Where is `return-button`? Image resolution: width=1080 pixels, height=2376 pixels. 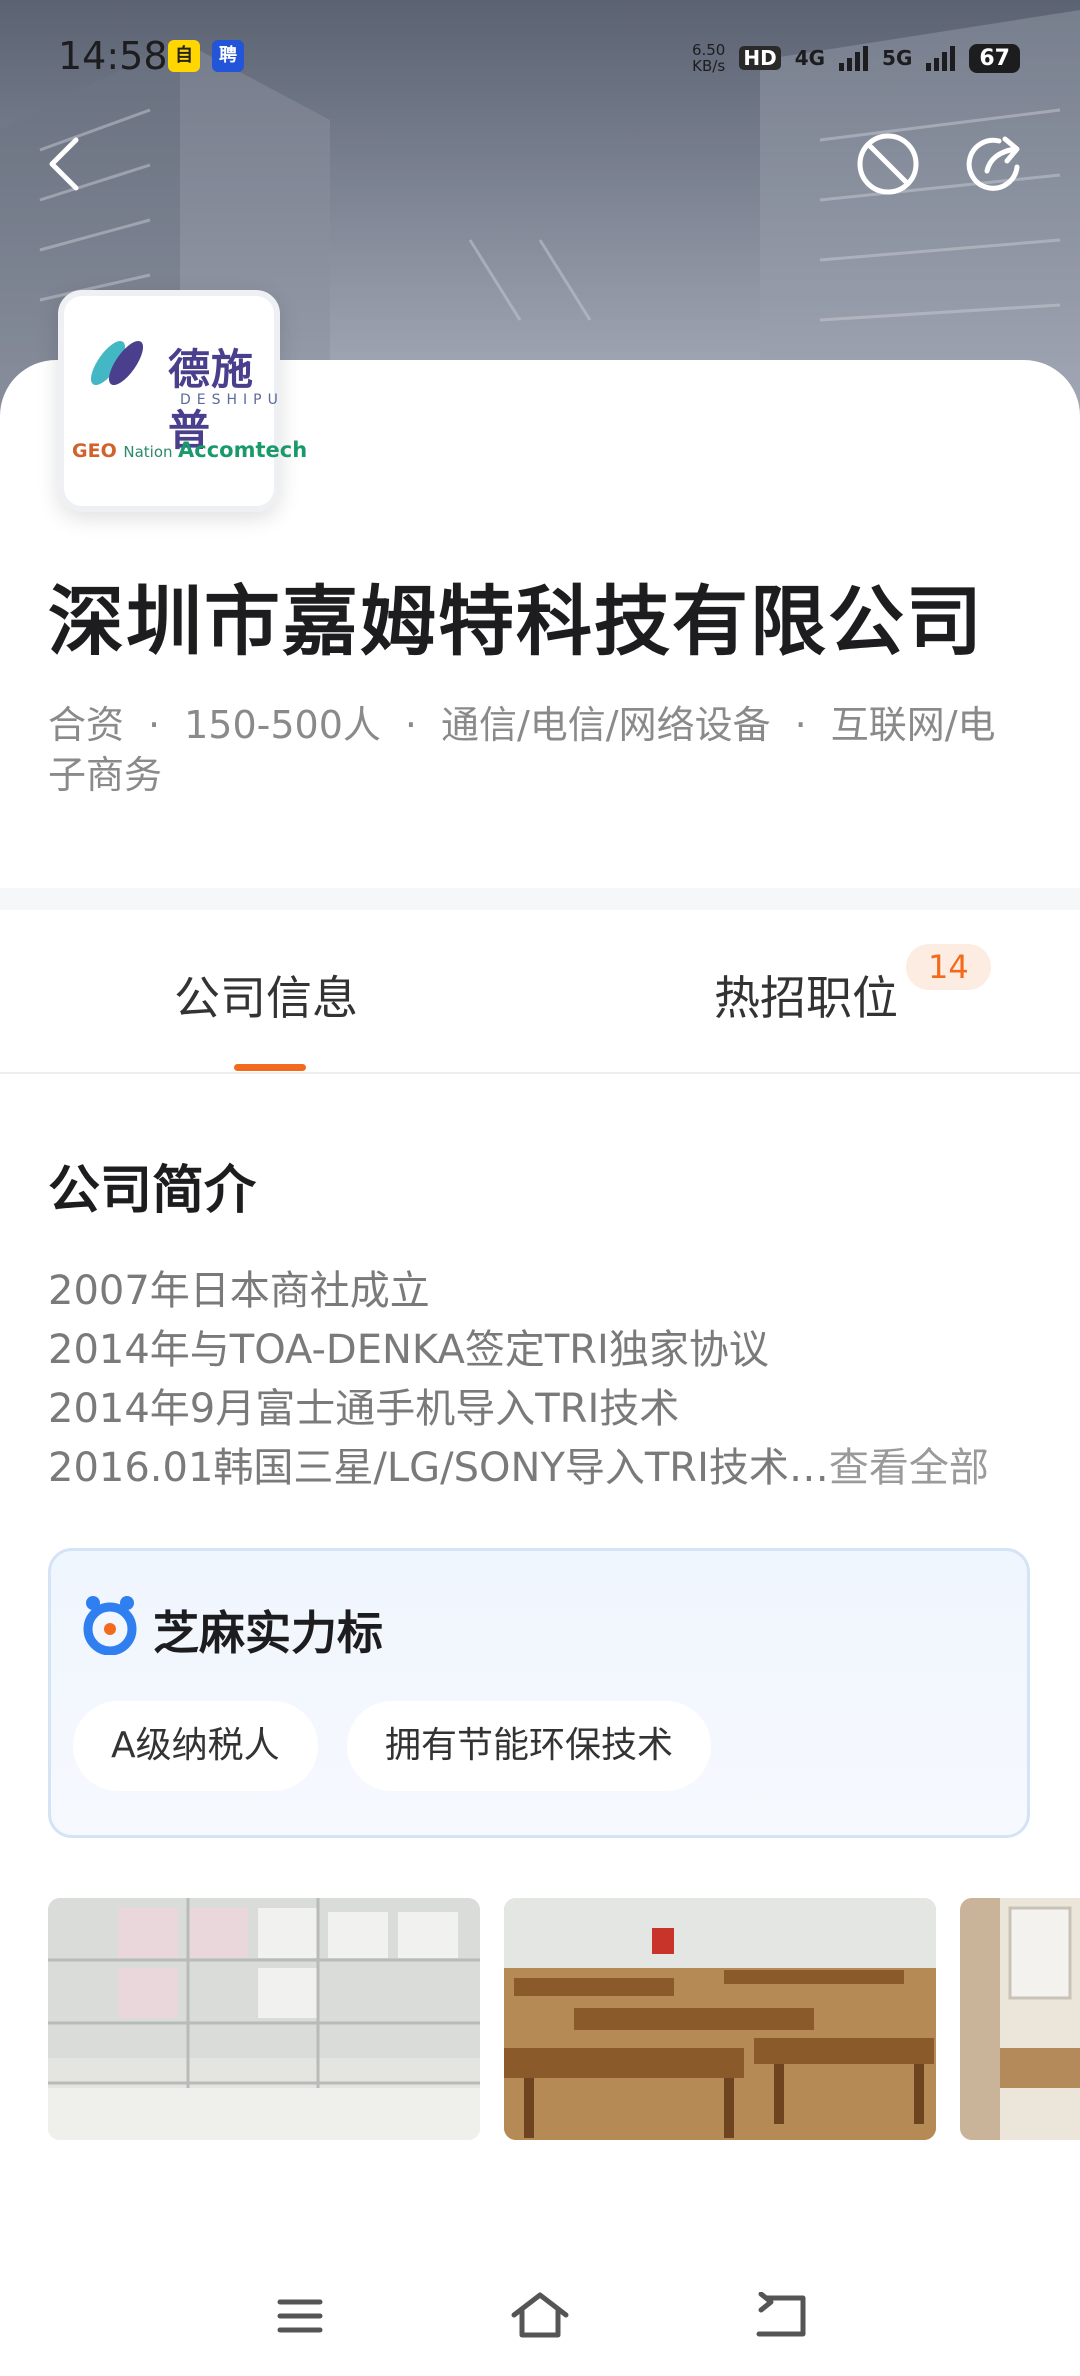
return-button is located at coordinates (780, 2316).